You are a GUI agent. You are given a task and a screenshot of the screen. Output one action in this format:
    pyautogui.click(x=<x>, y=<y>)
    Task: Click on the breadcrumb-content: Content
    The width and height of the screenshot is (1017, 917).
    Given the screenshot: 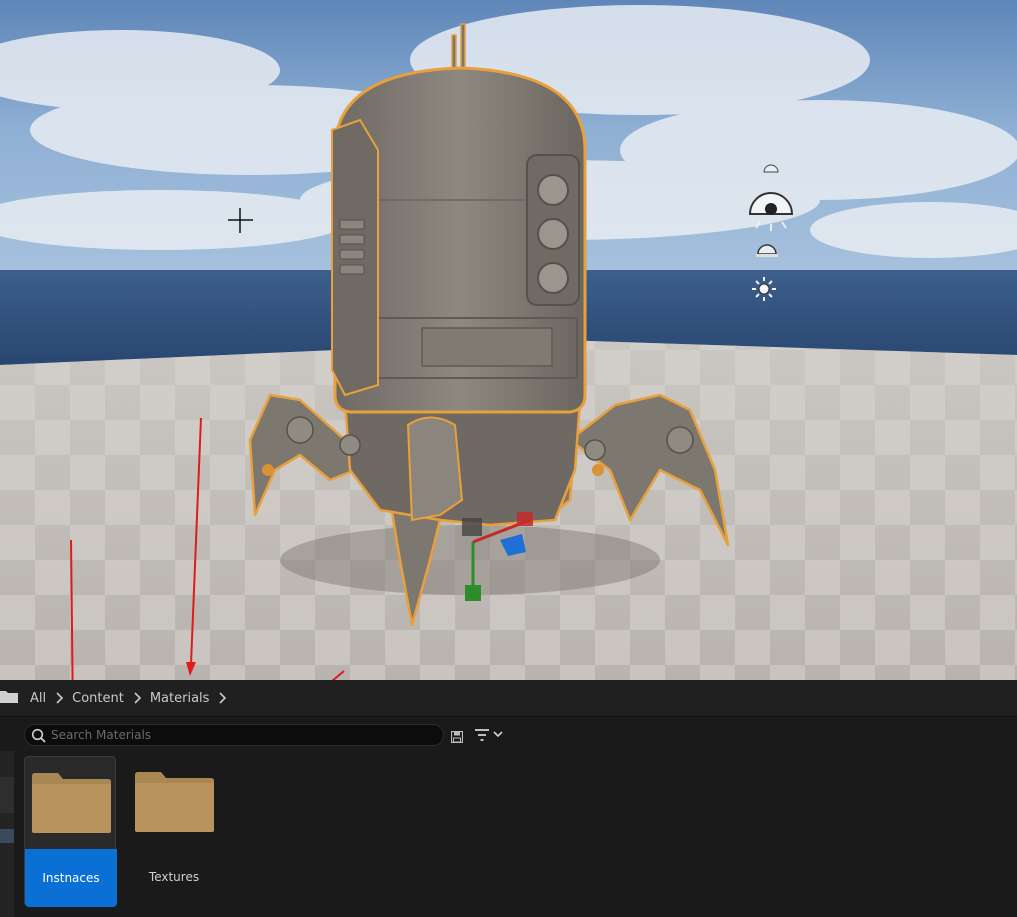 What is the action you would take?
    pyautogui.click(x=98, y=698)
    